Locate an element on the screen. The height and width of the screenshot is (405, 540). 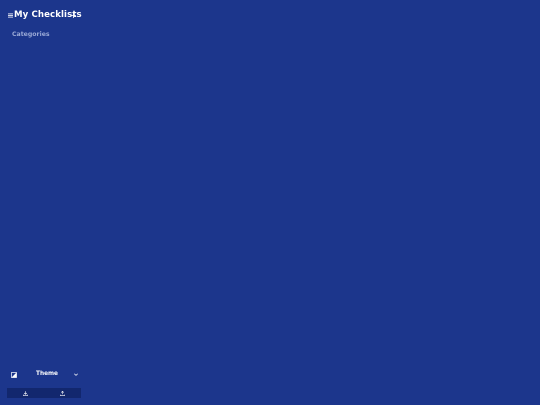
import-button is located at coordinates (25, 393).